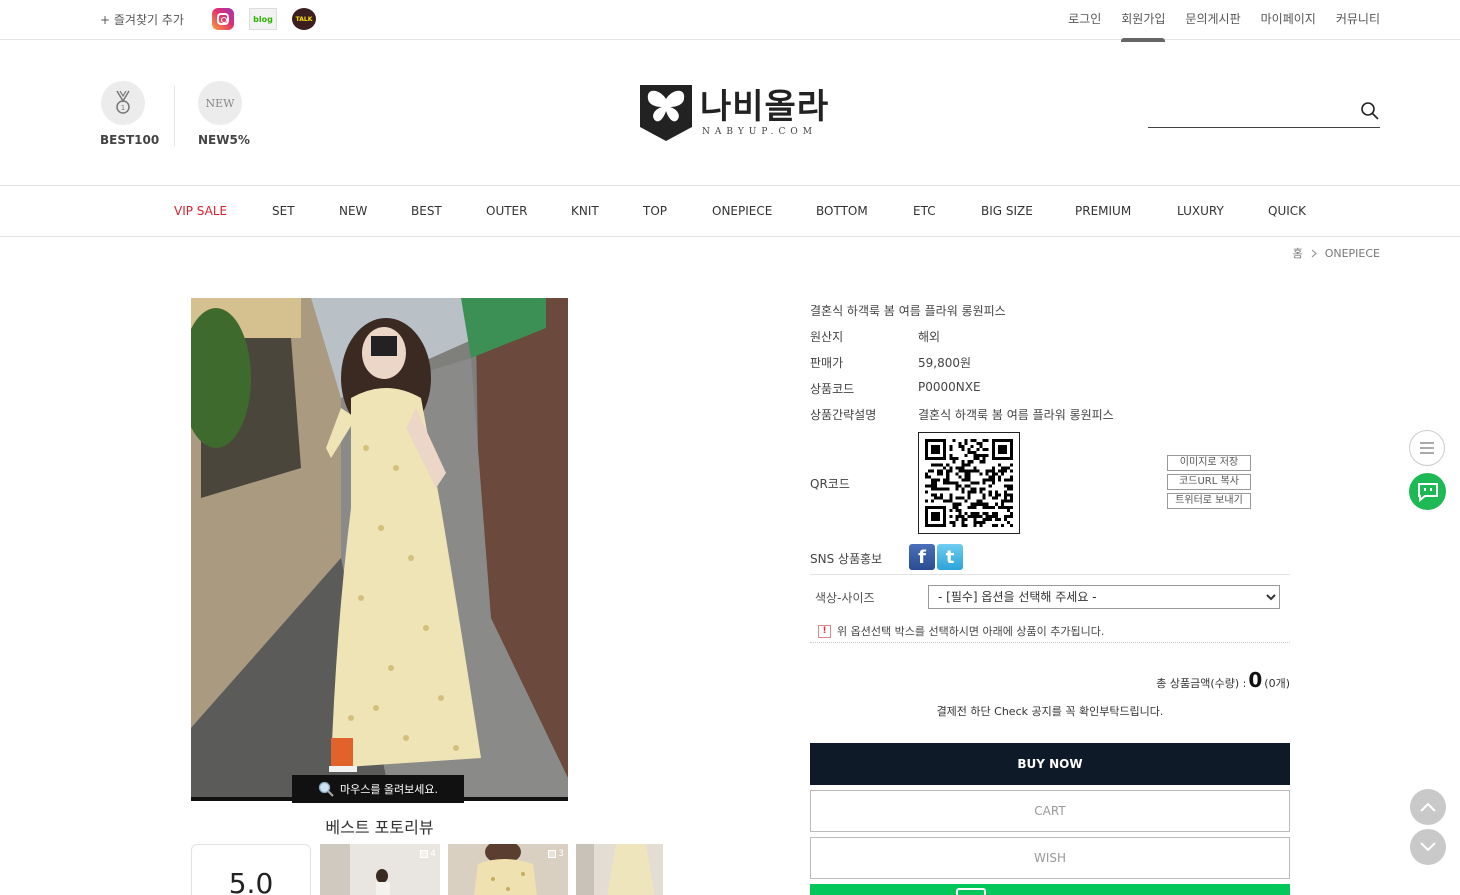  Describe the element at coordinates (1143, 26) in the screenshot. I see `signup-link: 회원가입` at that location.